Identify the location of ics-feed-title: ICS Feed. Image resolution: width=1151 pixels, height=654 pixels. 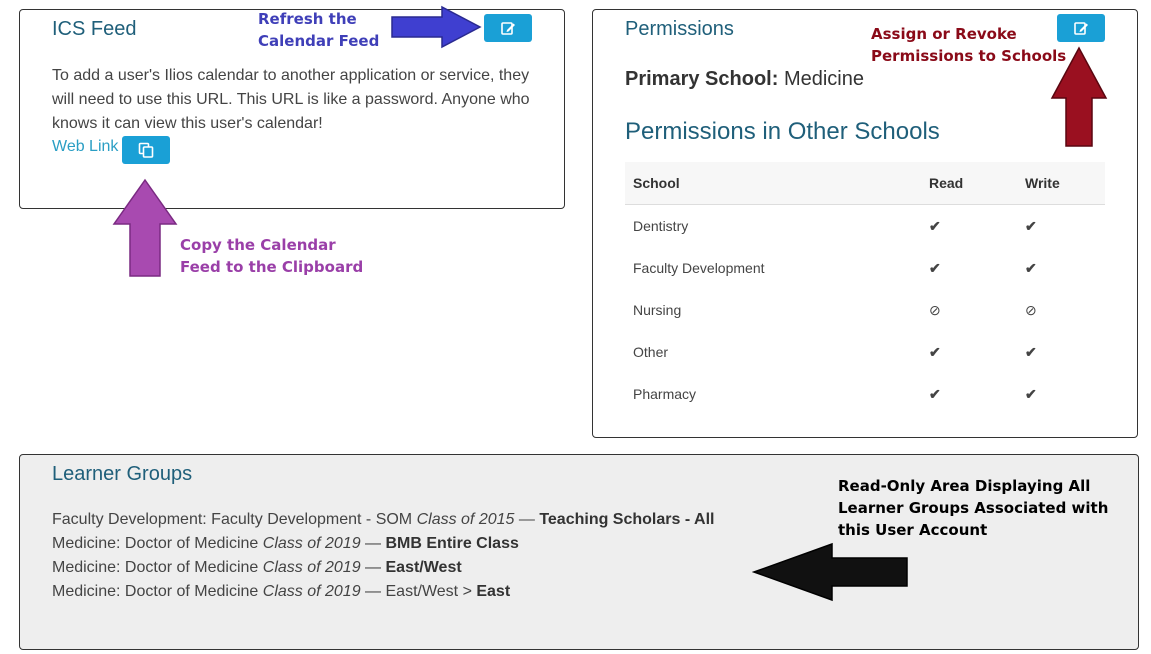
(94, 29).